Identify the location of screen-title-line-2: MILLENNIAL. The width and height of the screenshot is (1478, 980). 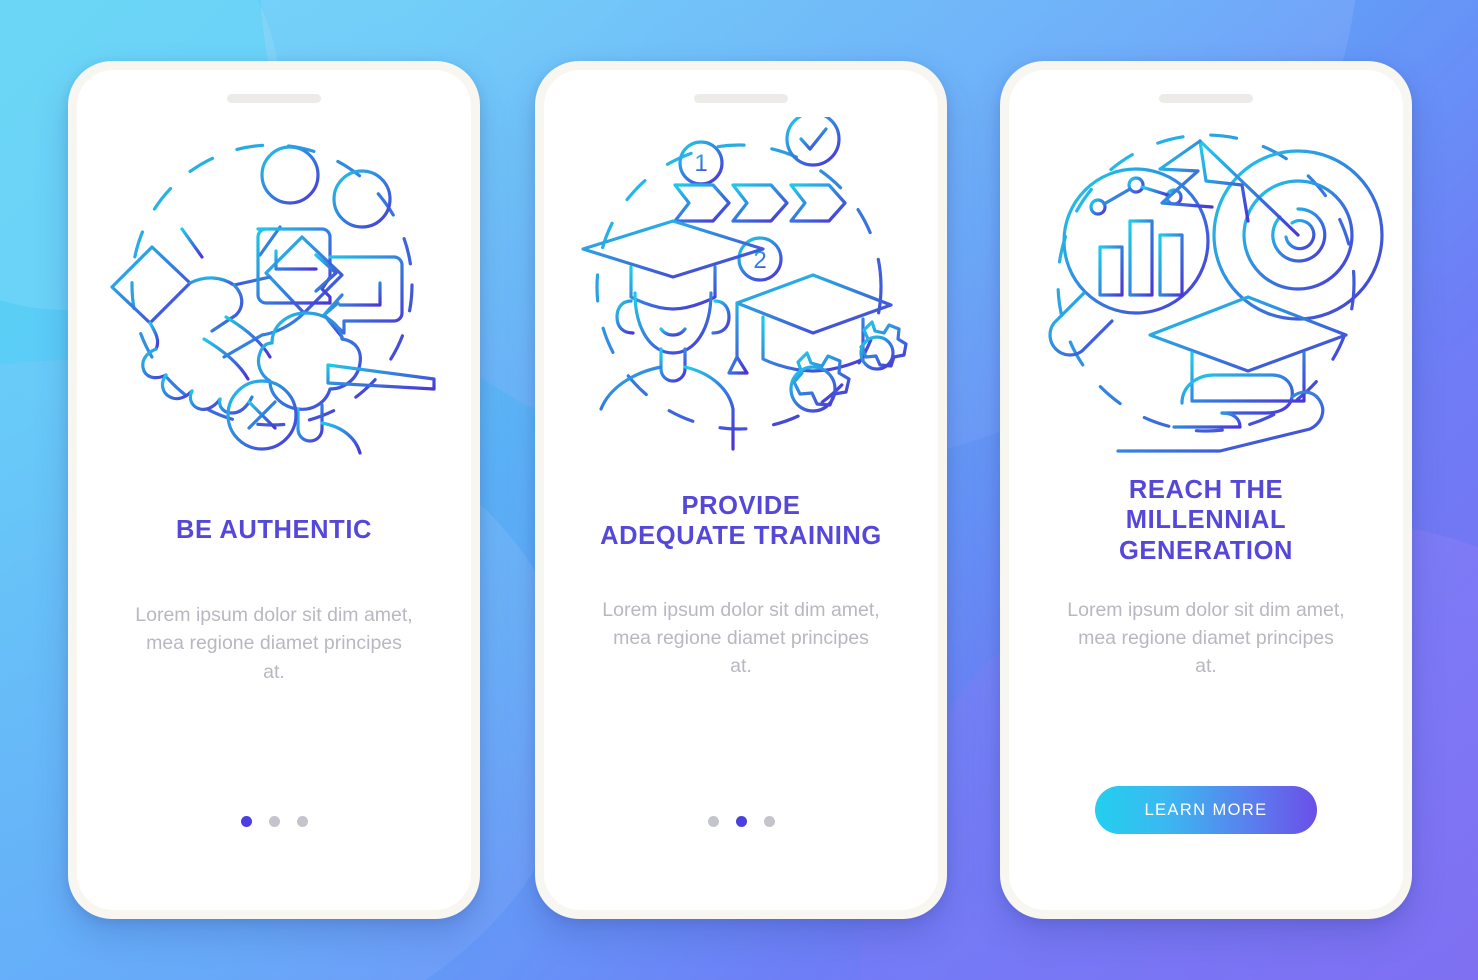
(1206, 520).